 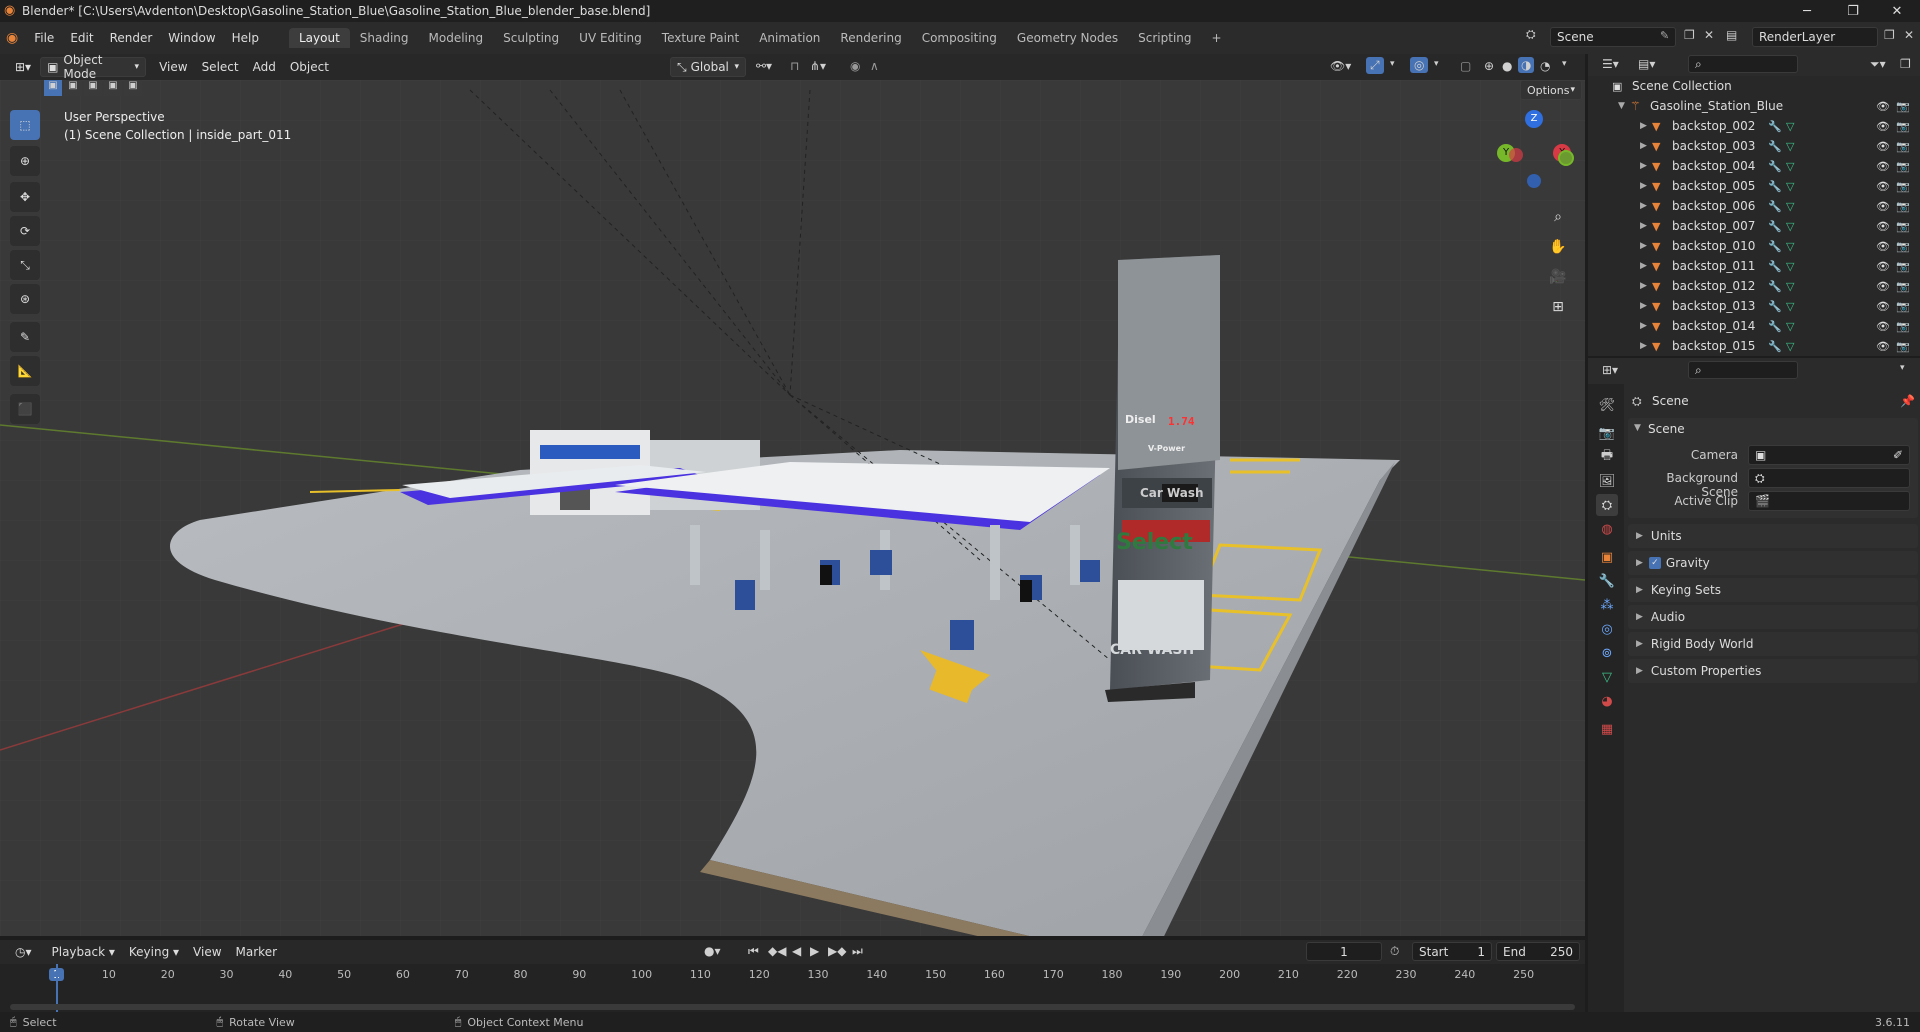 What do you see at coordinates (870, 38) in the screenshot?
I see `tab-rendering: Rendering` at bounding box center [870, 38].